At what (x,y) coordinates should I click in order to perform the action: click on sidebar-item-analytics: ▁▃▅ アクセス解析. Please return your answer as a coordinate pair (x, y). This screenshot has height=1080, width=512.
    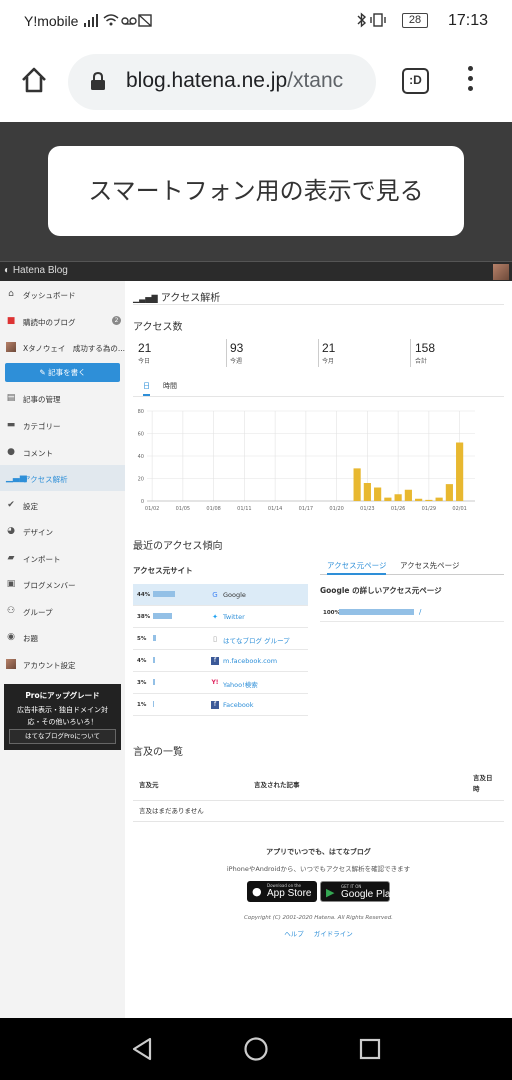
    Looking at the image, I should click on (62, 478).